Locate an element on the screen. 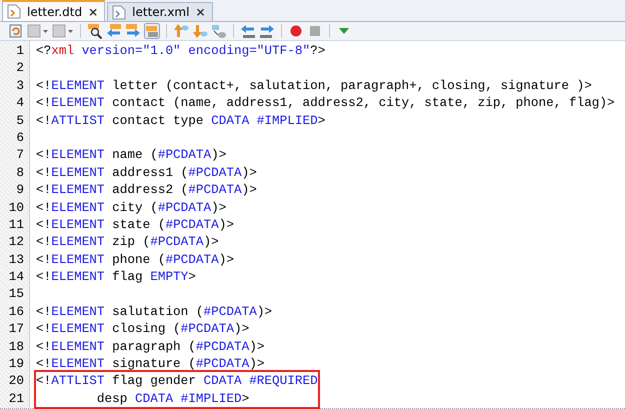 This screenshot has height=409, width=625. code-line: <!ELEMENT paragraph (#PCDATA)> is located at coordinates (151, 347).